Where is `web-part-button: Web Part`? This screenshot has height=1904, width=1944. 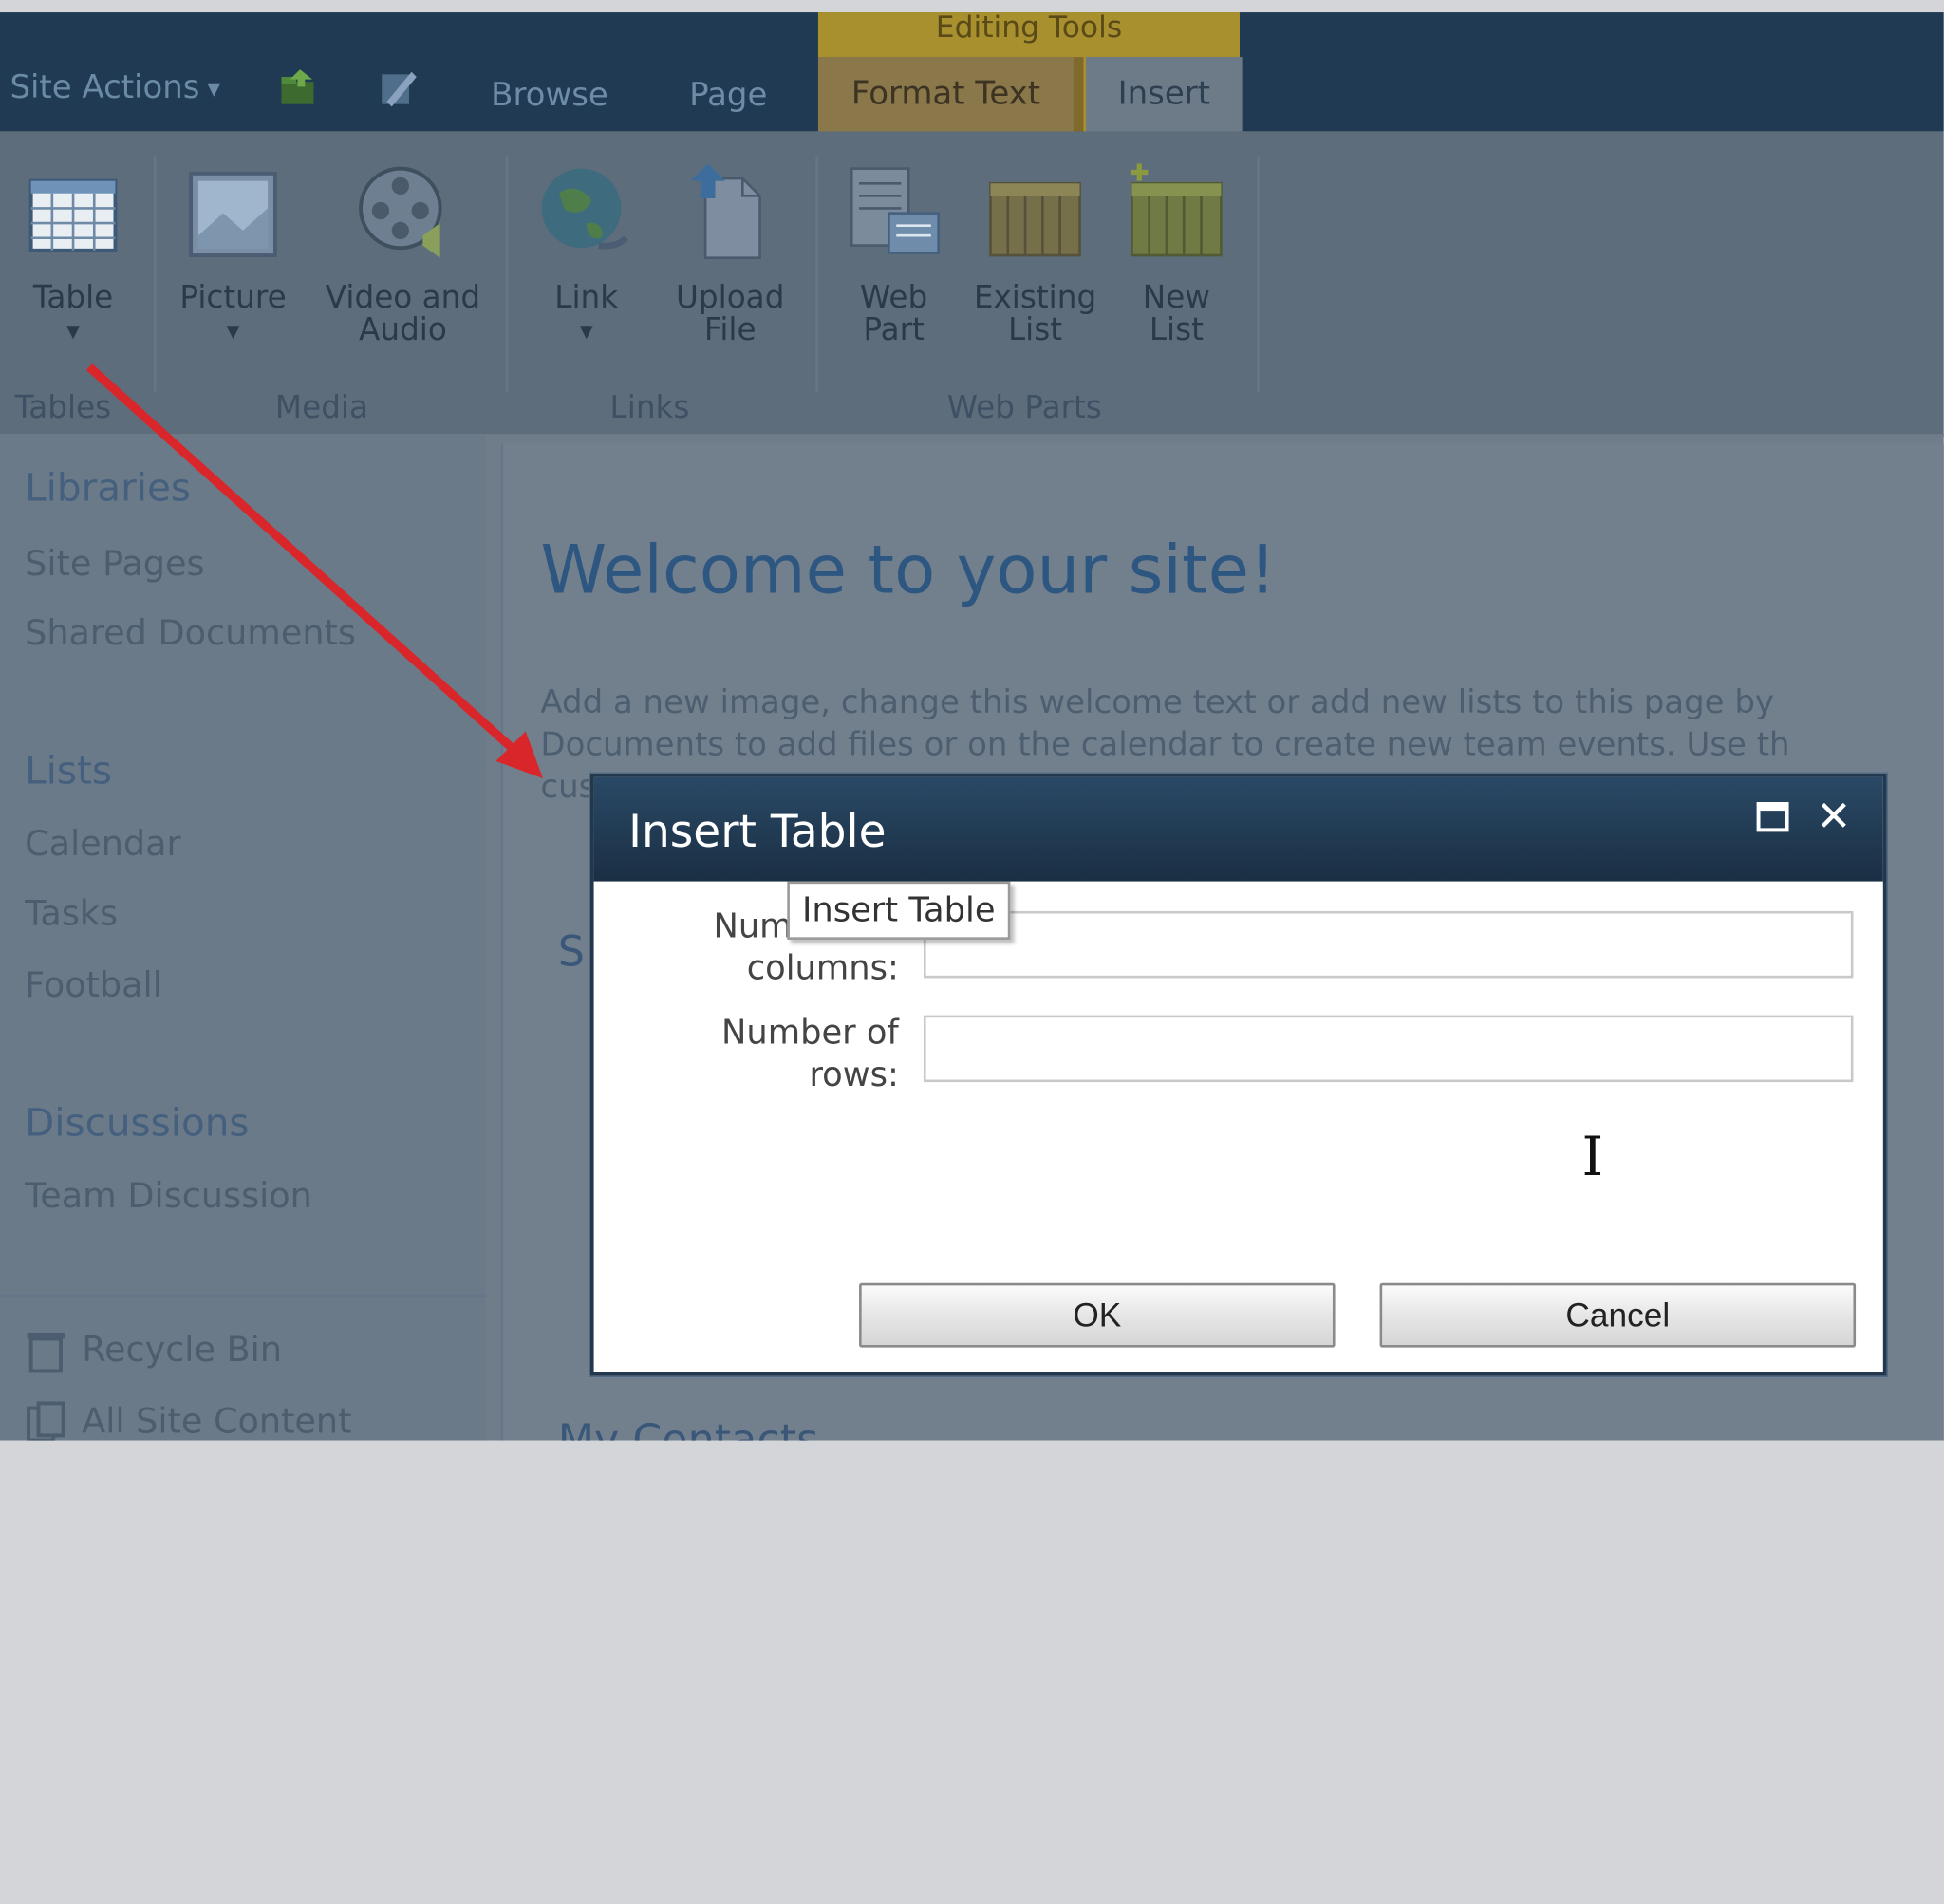 web-part-button: Web Part is located at coordinates (894, 252).